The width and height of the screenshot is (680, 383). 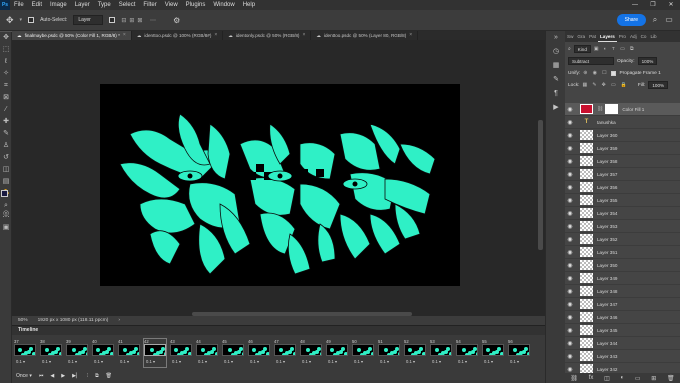 I want to click on opacity-input: 100%, so click(x=647, y=61).